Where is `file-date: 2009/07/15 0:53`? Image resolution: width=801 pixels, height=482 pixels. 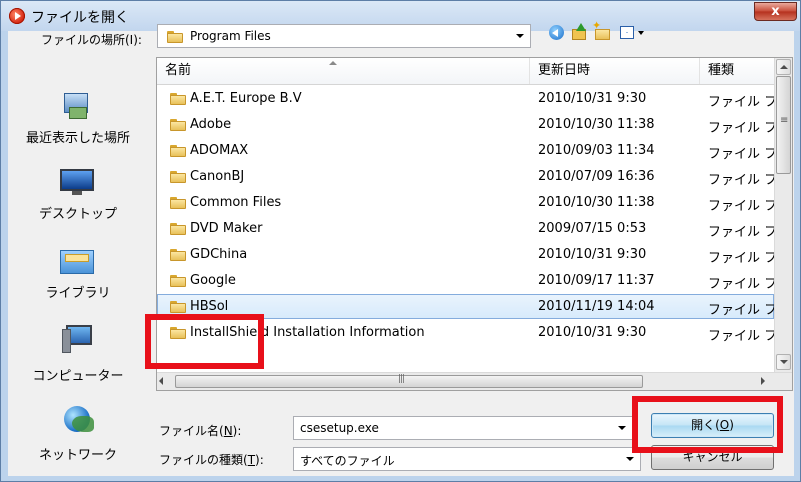 file-date: 2009/07/15 0:53 is located at coordinates (592, 228).